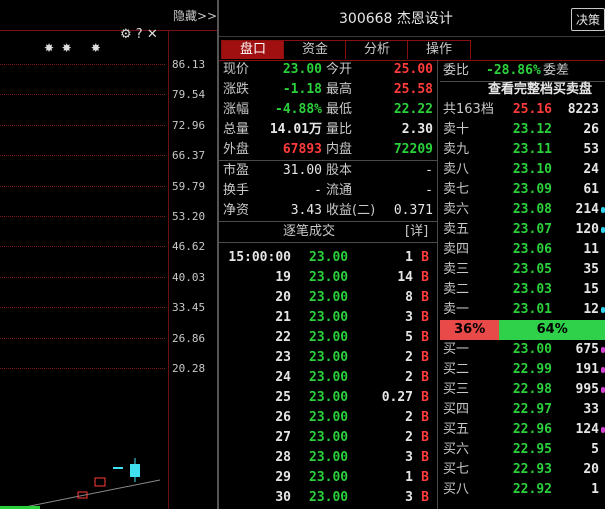 Image resolution: width=605 pixels, height=509 pixels. Describe the element at coordinates (506, 70) in the screenshot. I see `weibi-row: 委比 -28.86% 委差` at that location.